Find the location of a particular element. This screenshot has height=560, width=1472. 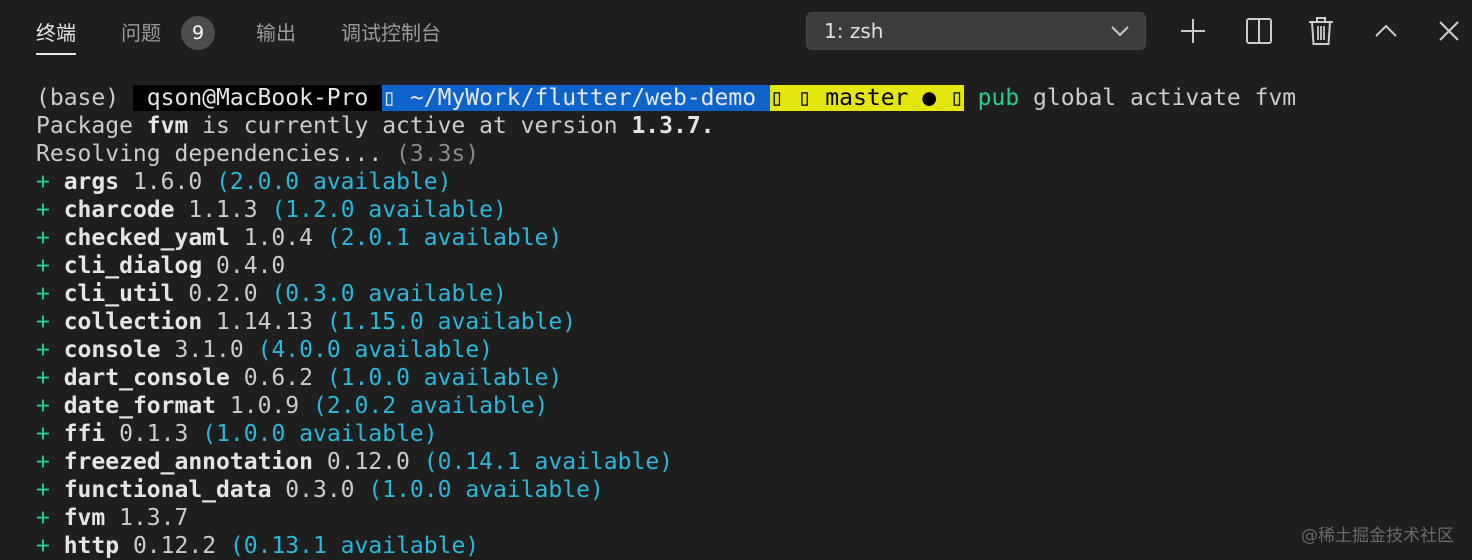

split-terminal-button is located at coordinates (1259, 31).